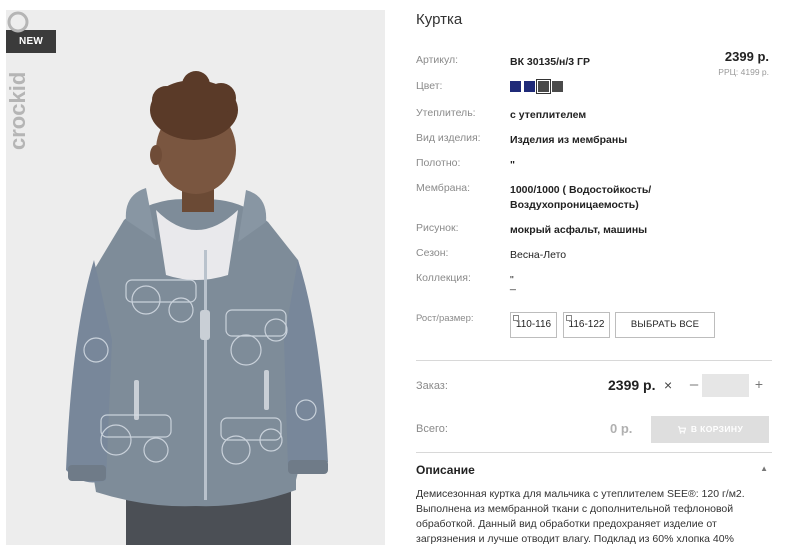  I want to click on spec-label: Сезон:, so click(432, 253).